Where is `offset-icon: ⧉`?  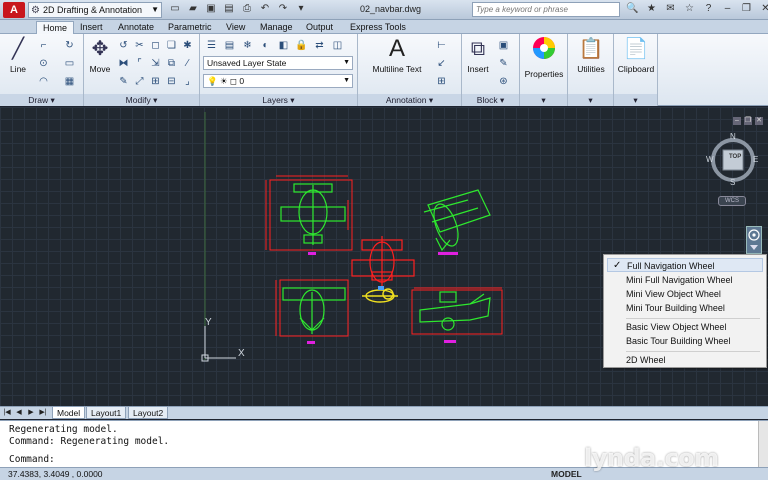 offset-icon: ⧉ is located at coordinates (171, 63).